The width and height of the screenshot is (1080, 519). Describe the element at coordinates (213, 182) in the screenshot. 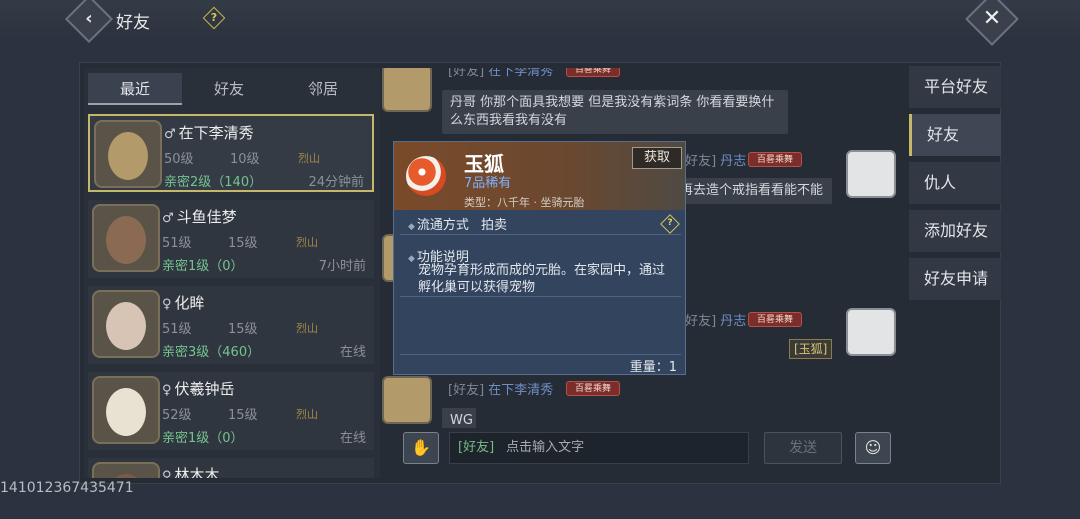

I see `friend-intimacy: 亲密2级（140）` at that location.